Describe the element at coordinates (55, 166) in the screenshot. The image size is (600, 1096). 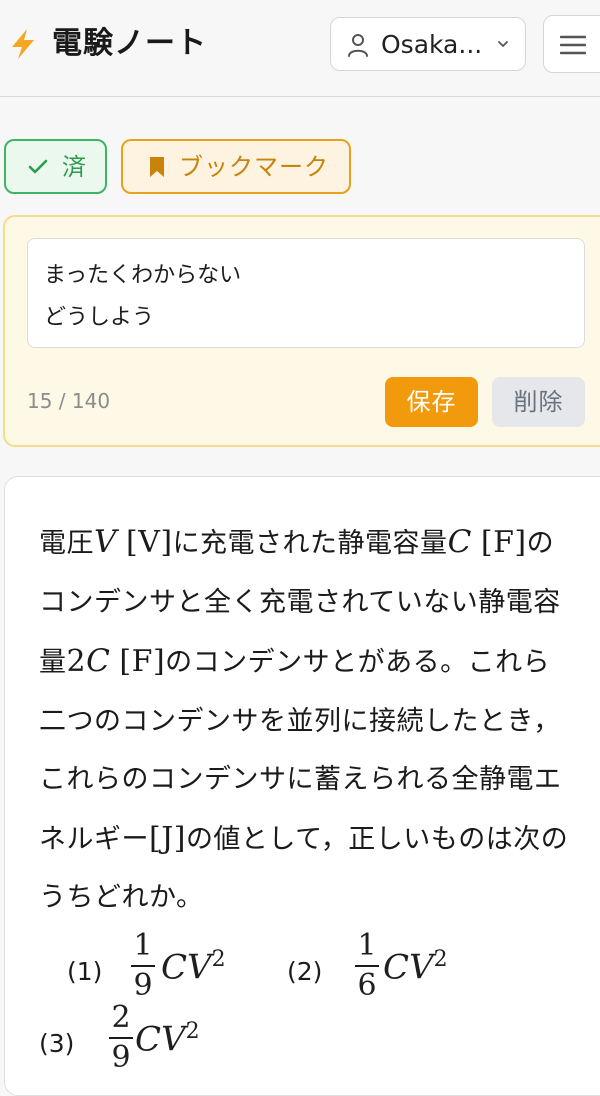
I see `done-toggle: 済` at that location.